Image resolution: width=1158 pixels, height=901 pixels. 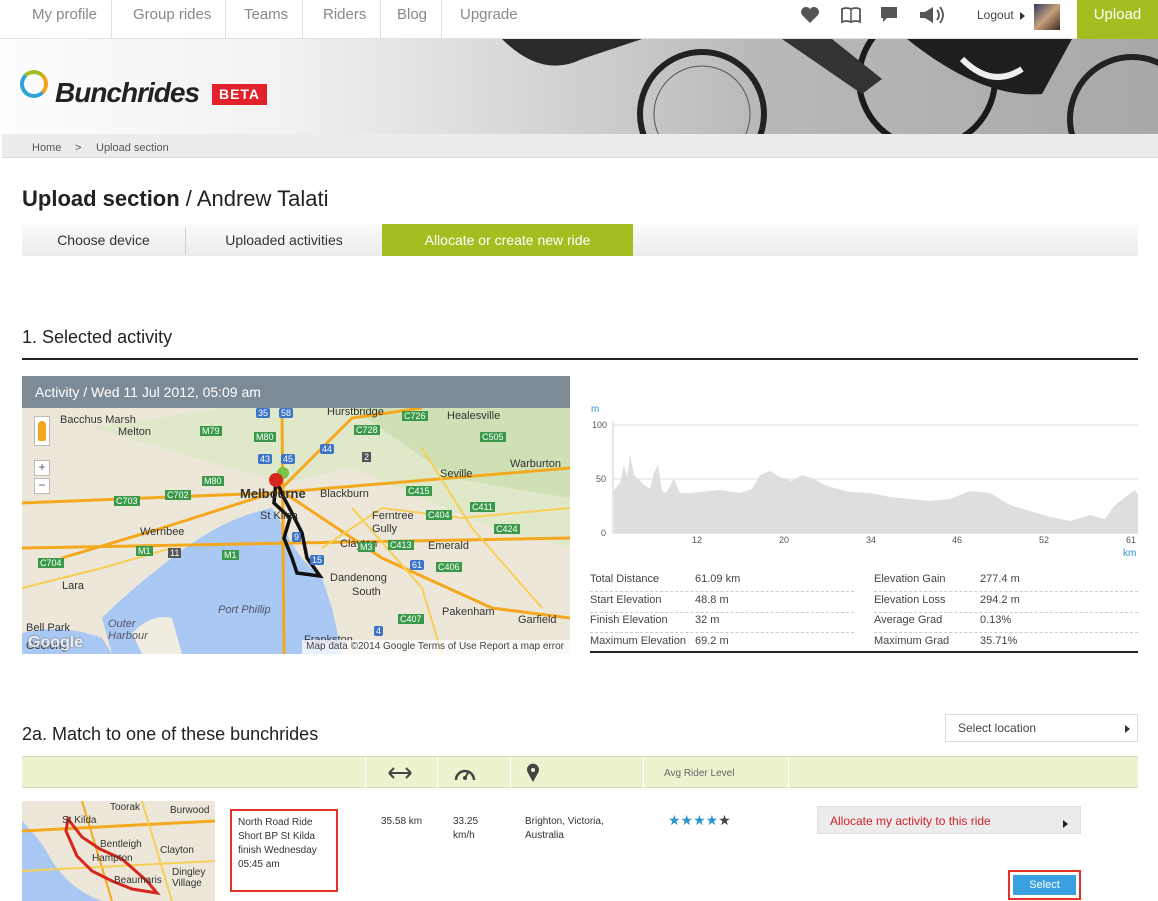 What do you see at coordinates (957, 540) in the screenshot?
I see `x-tick-label: 46` at bounding box center [957, 540].